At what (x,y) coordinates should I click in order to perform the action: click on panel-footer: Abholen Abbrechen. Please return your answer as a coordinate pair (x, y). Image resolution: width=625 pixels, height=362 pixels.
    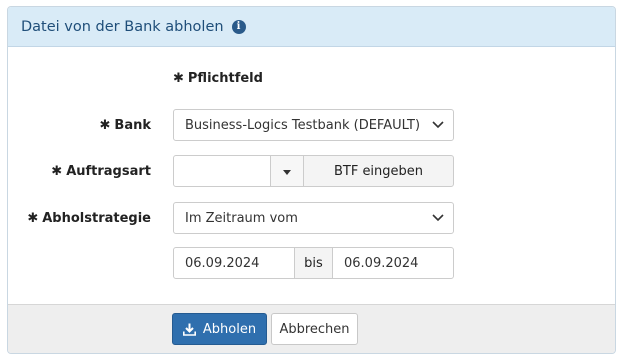
    Looking at the image, I should click on (311, 328).